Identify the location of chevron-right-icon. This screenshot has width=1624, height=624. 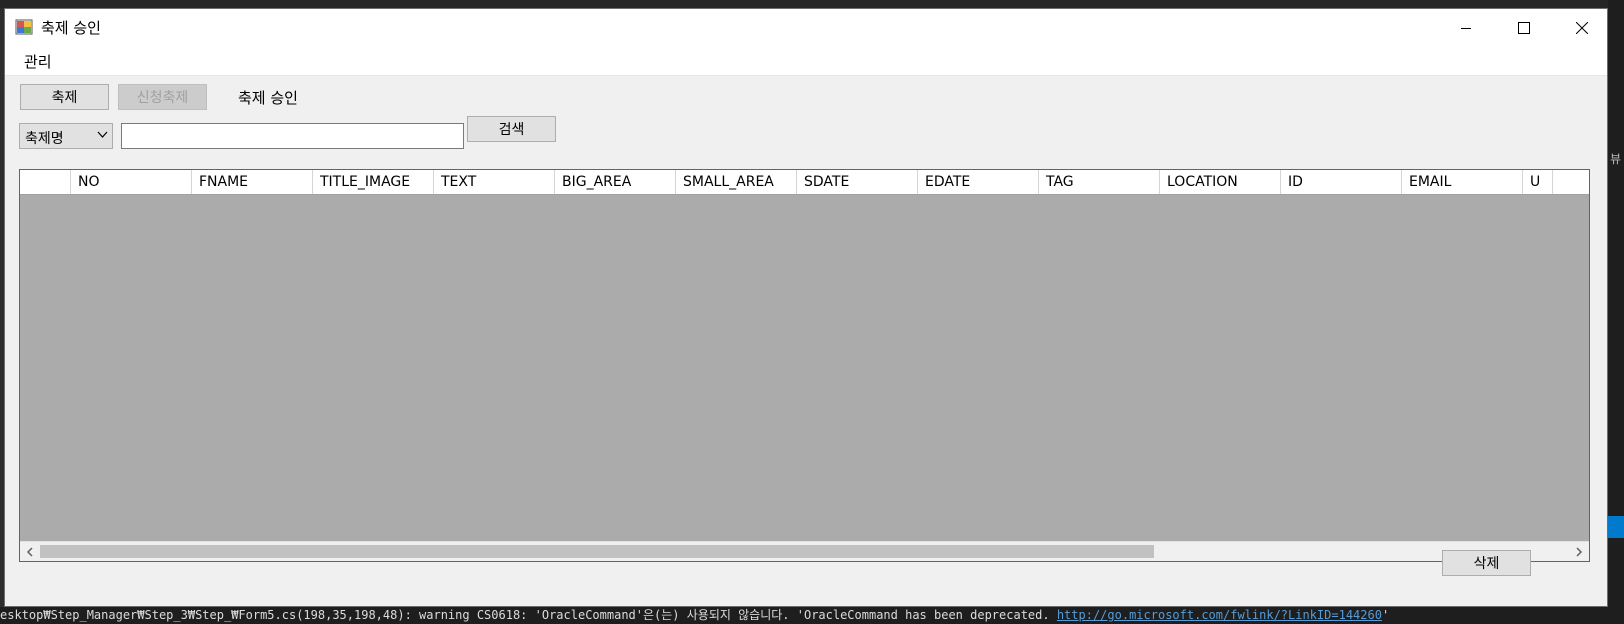
(1579, 551).